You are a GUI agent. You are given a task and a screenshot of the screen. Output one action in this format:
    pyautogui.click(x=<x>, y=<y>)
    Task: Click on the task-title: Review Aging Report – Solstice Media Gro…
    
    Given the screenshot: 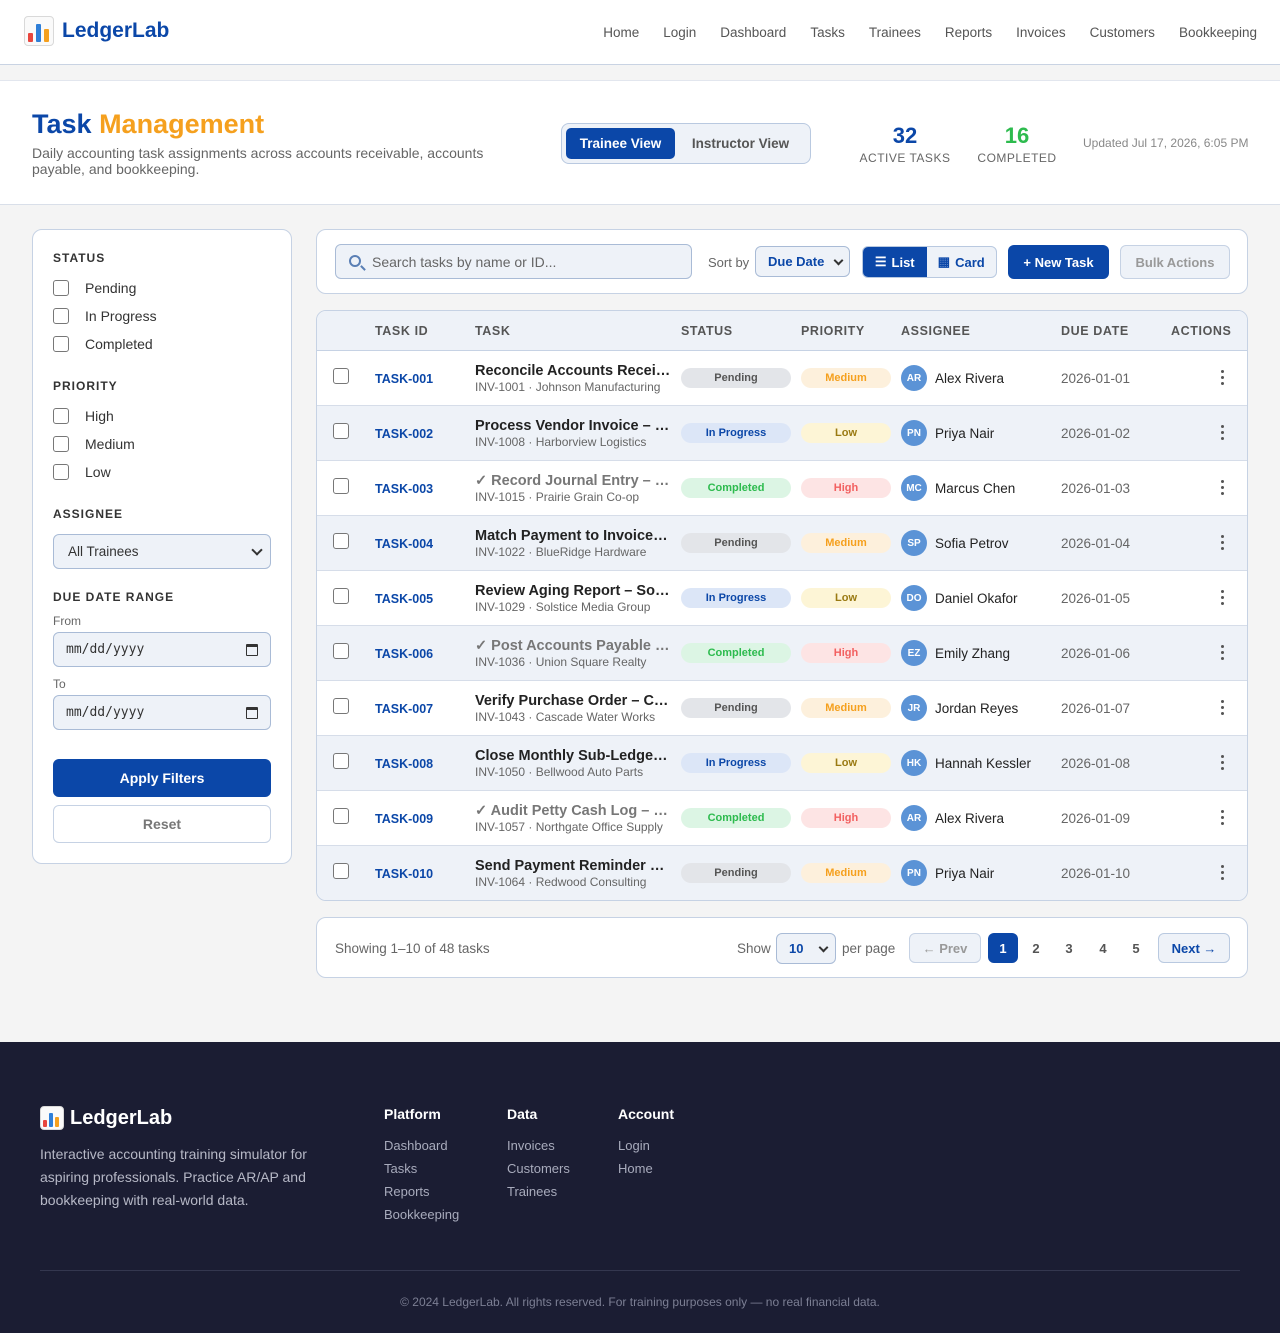 What is the action you would take?
    pyautogui.click(x=573, y=591)
    